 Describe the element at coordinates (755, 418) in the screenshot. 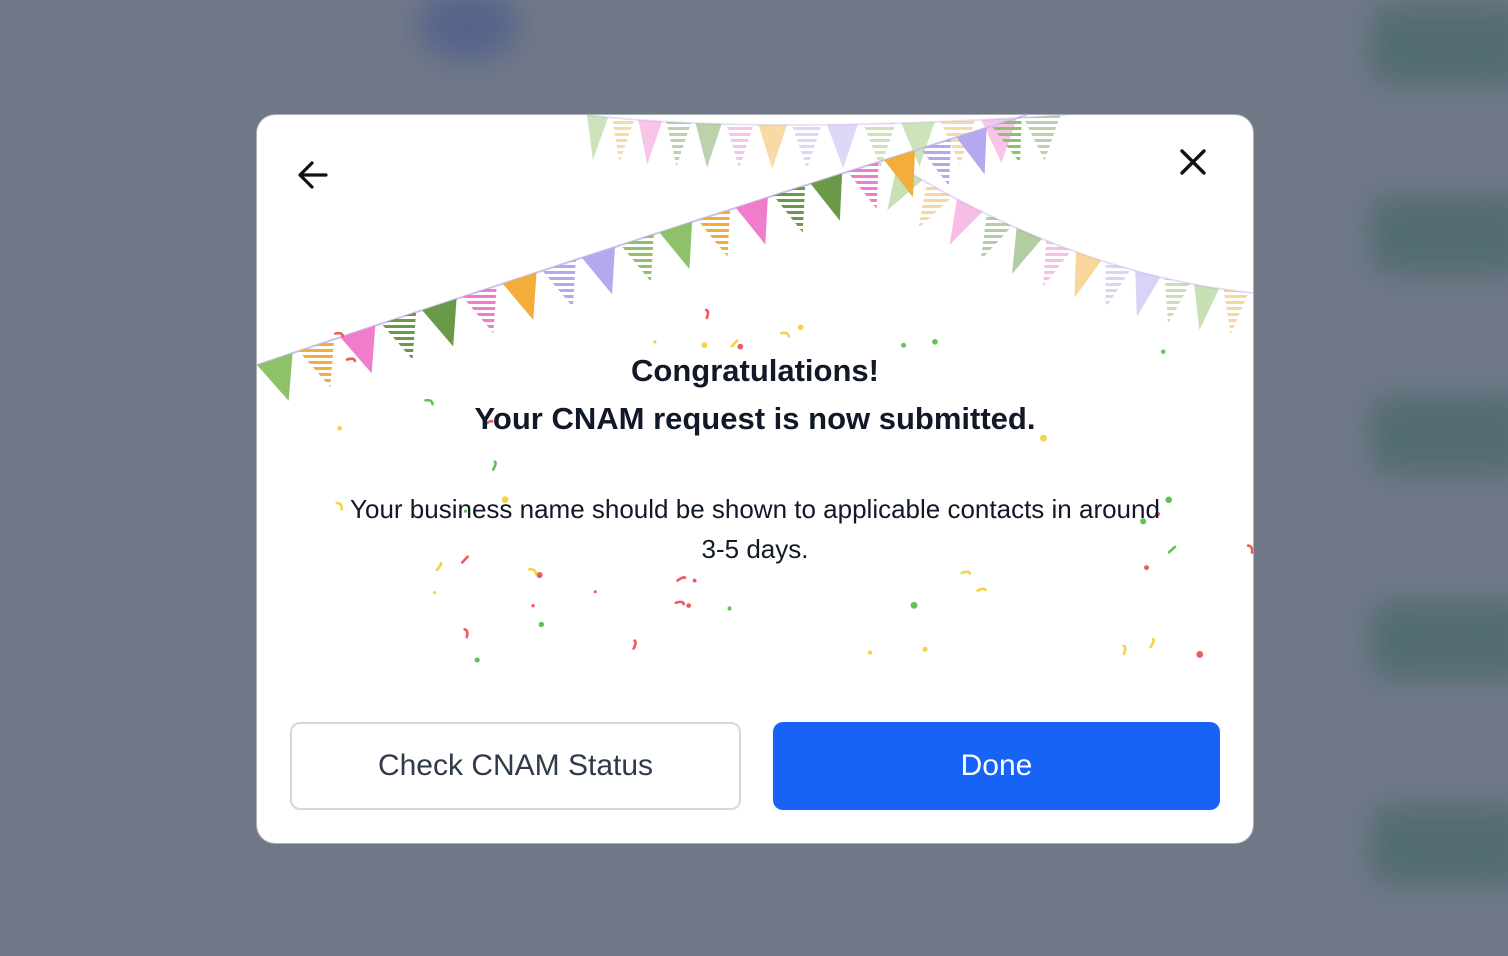

I see `title-line-2: Your CNAM request is now submitted.` at that location.